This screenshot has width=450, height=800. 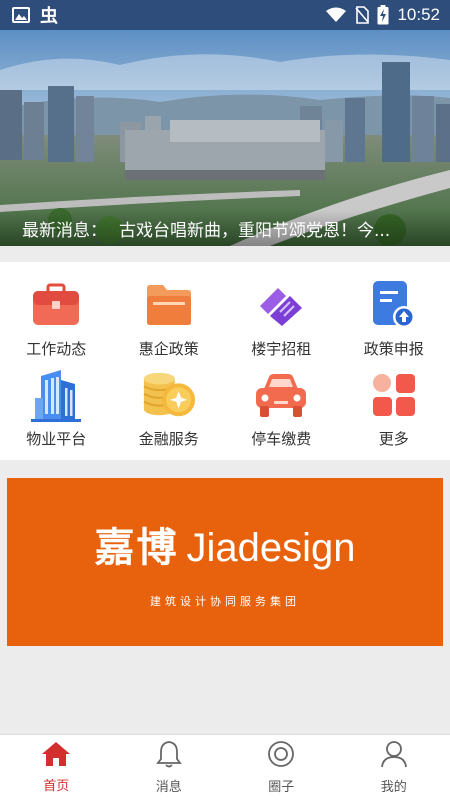 What do you see at coordinates (418, 14) in the screenshot?
I see `status-time: 10:52` at bounding box center [418, 14].